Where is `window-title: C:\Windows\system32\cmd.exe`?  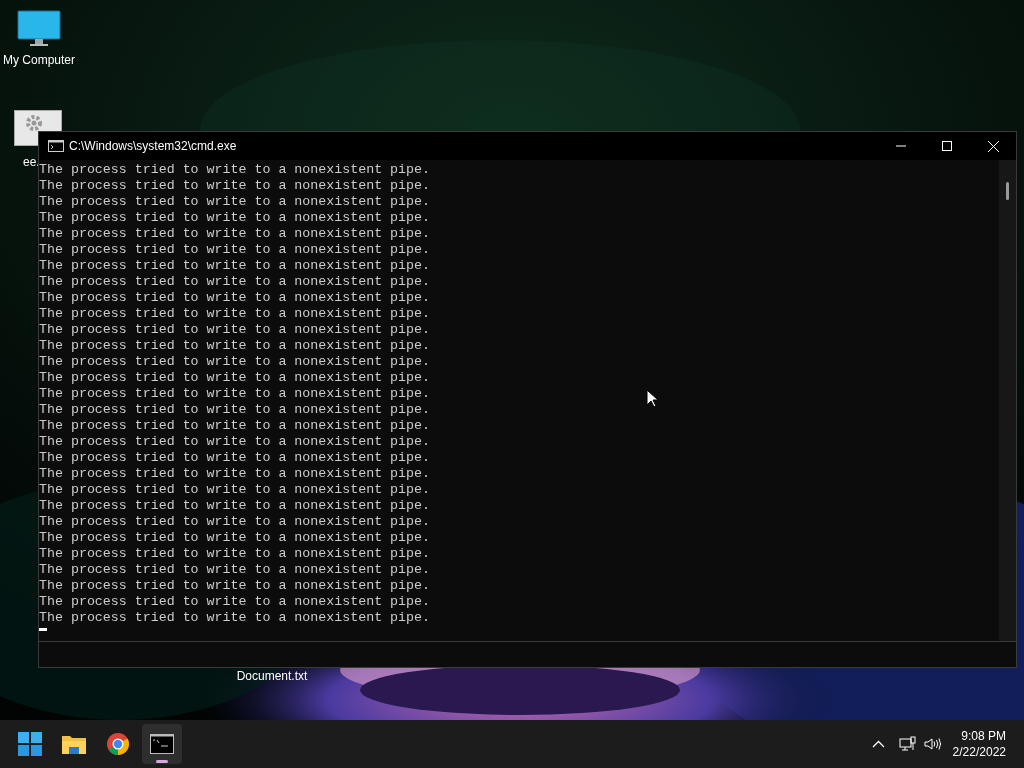 window-title: C:\Windows\system32\cmd.exe is located at coordinates (153, 146).